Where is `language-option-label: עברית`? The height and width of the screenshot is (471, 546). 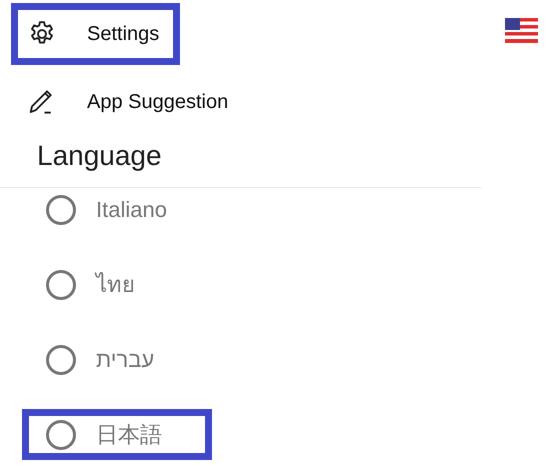 language-option-label: עברית is located at coordinates (125, 359).